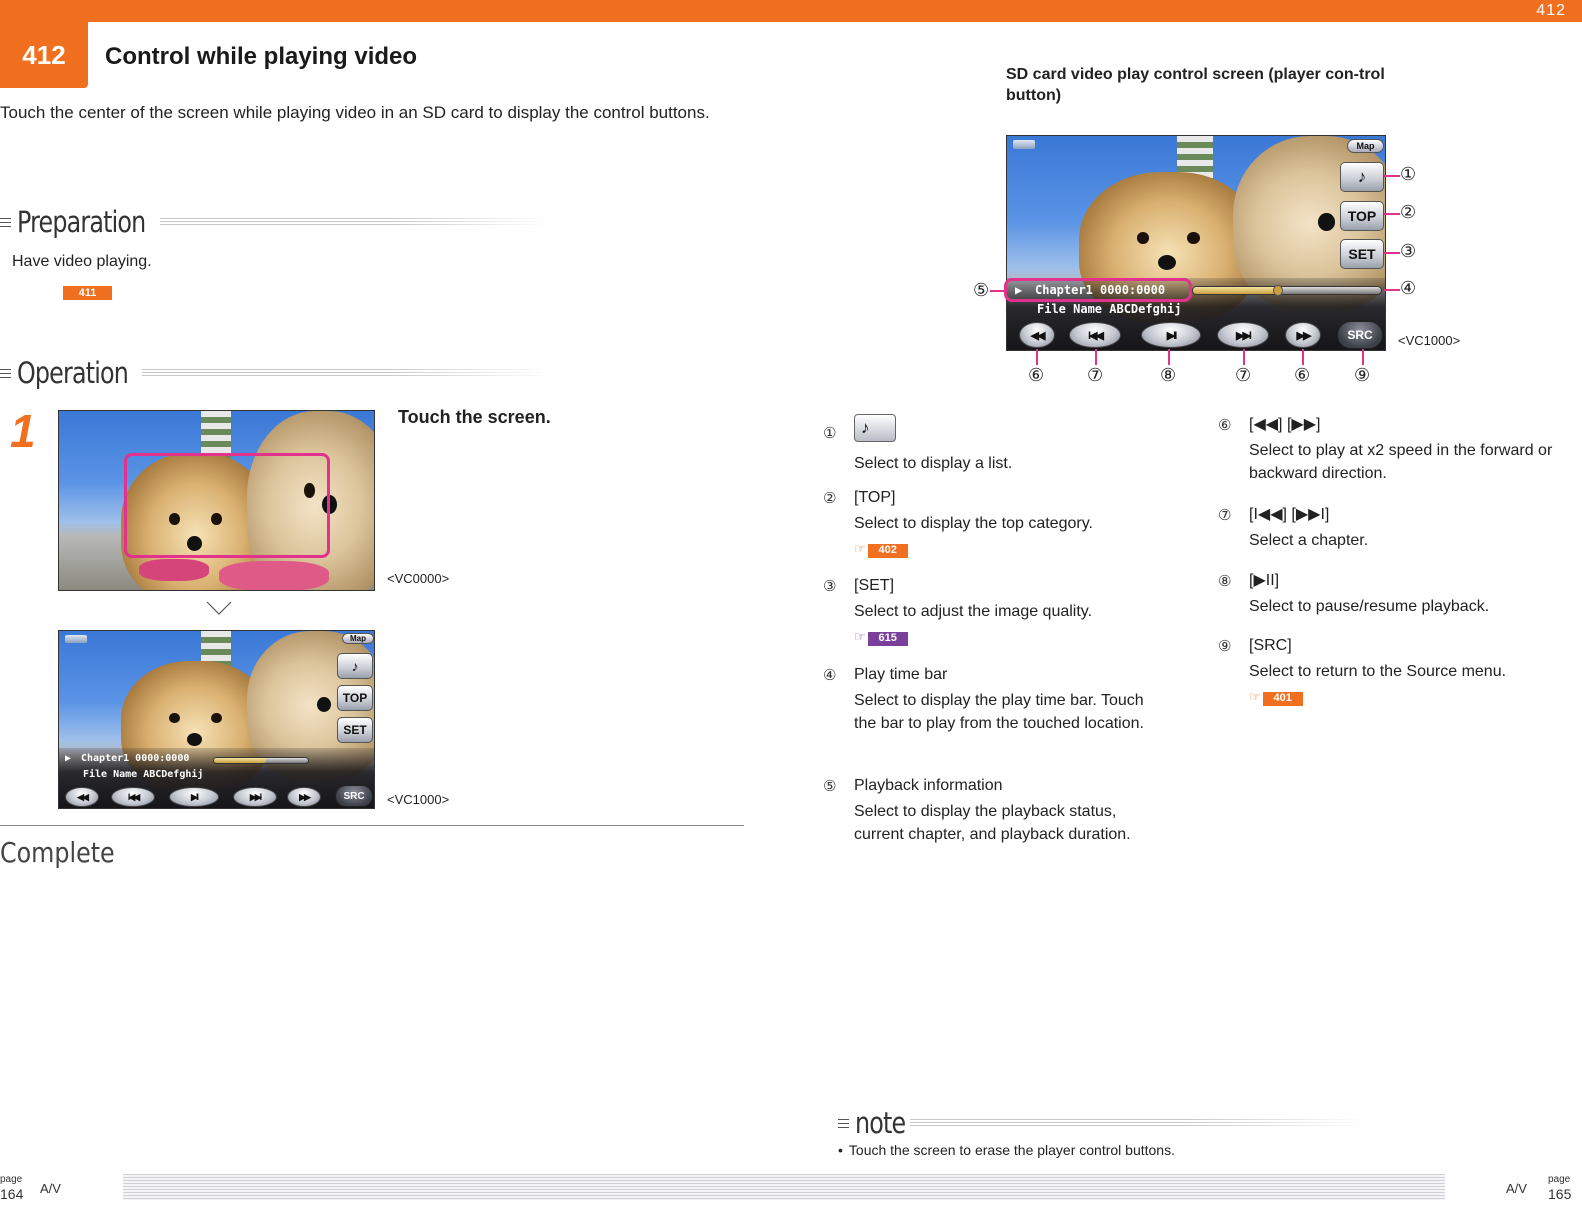 The image size is (1582, 1211). Describe the element at coordinates (1140, 1123) in the screenshot. I see `heading-rule` at that location.